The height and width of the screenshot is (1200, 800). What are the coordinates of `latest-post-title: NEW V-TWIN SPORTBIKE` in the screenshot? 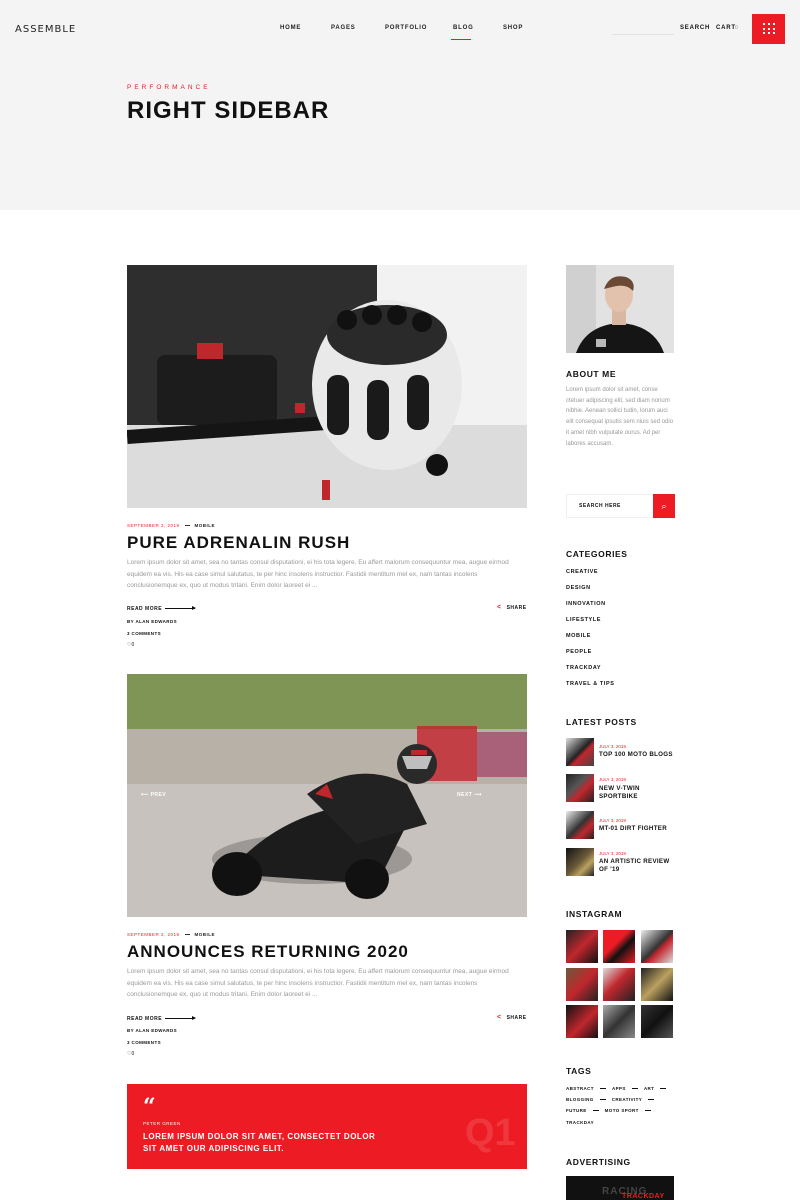 It's located at (636, 792).